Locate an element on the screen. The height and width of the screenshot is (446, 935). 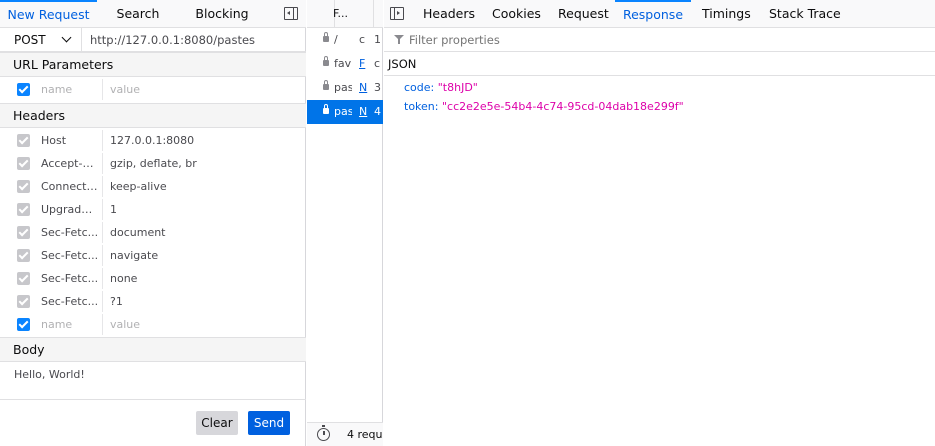
tab-blocking: Blocking is located at coordinates (222, 14).